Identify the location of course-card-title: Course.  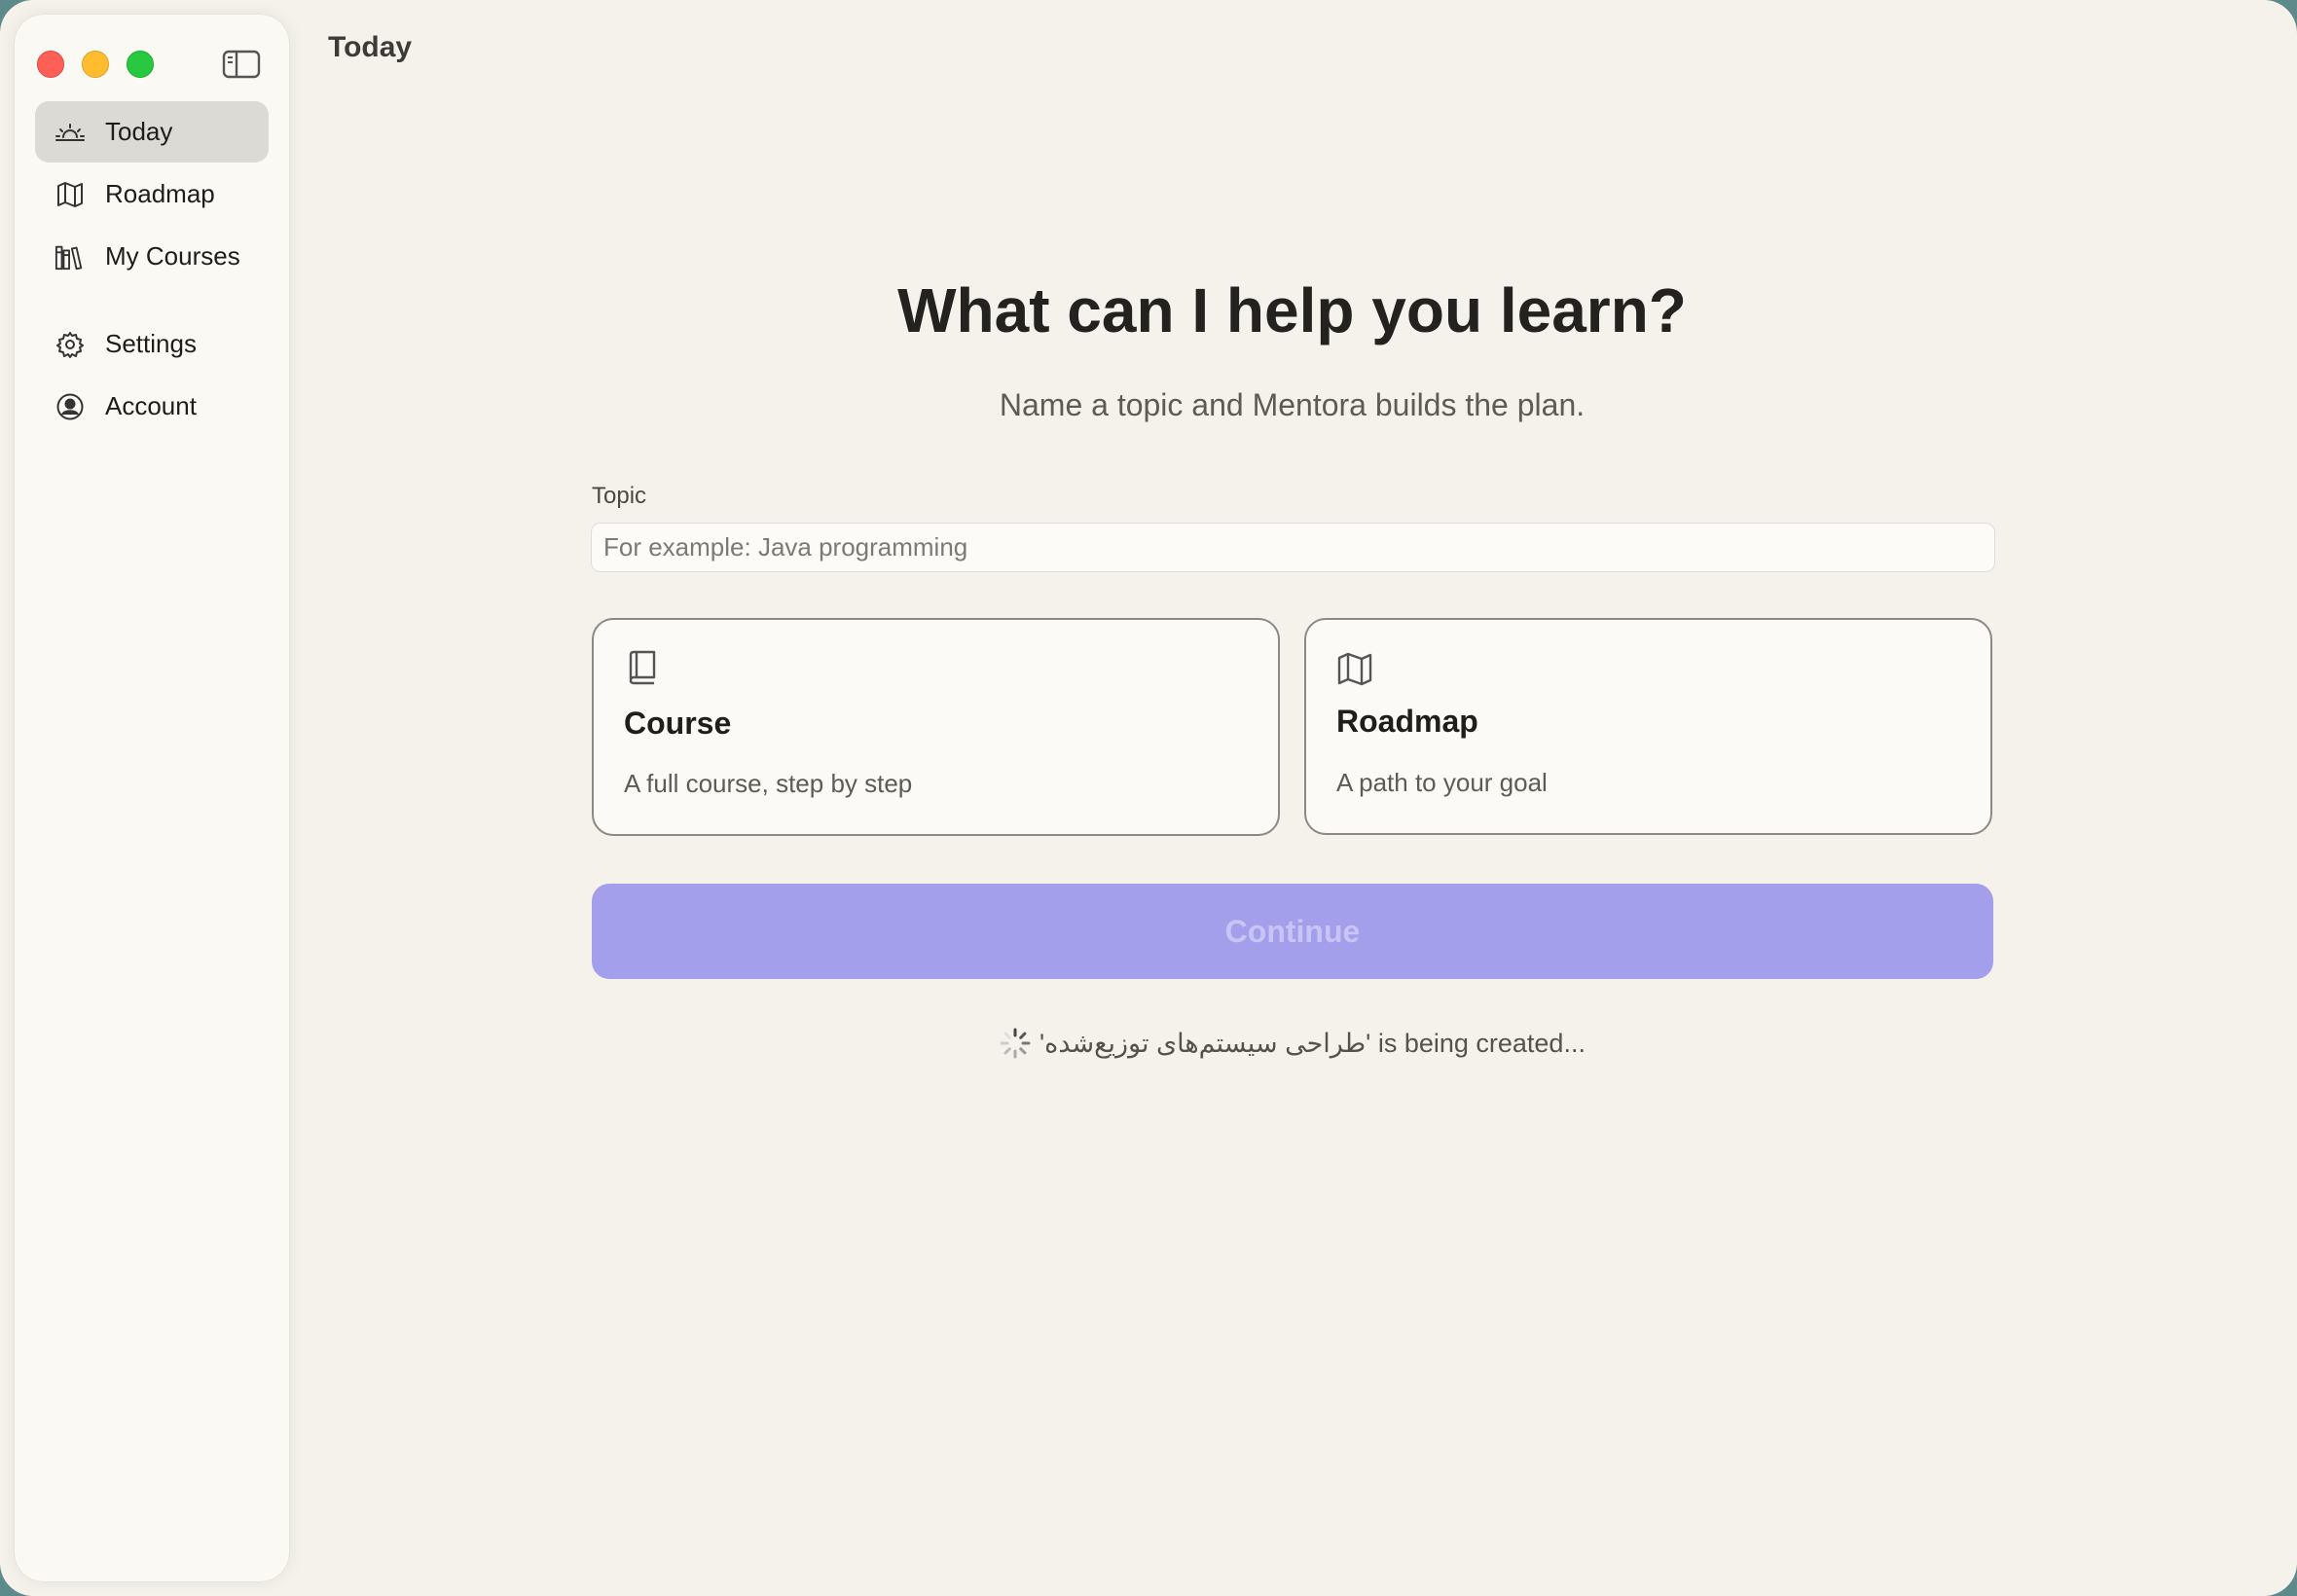
(678, 723).